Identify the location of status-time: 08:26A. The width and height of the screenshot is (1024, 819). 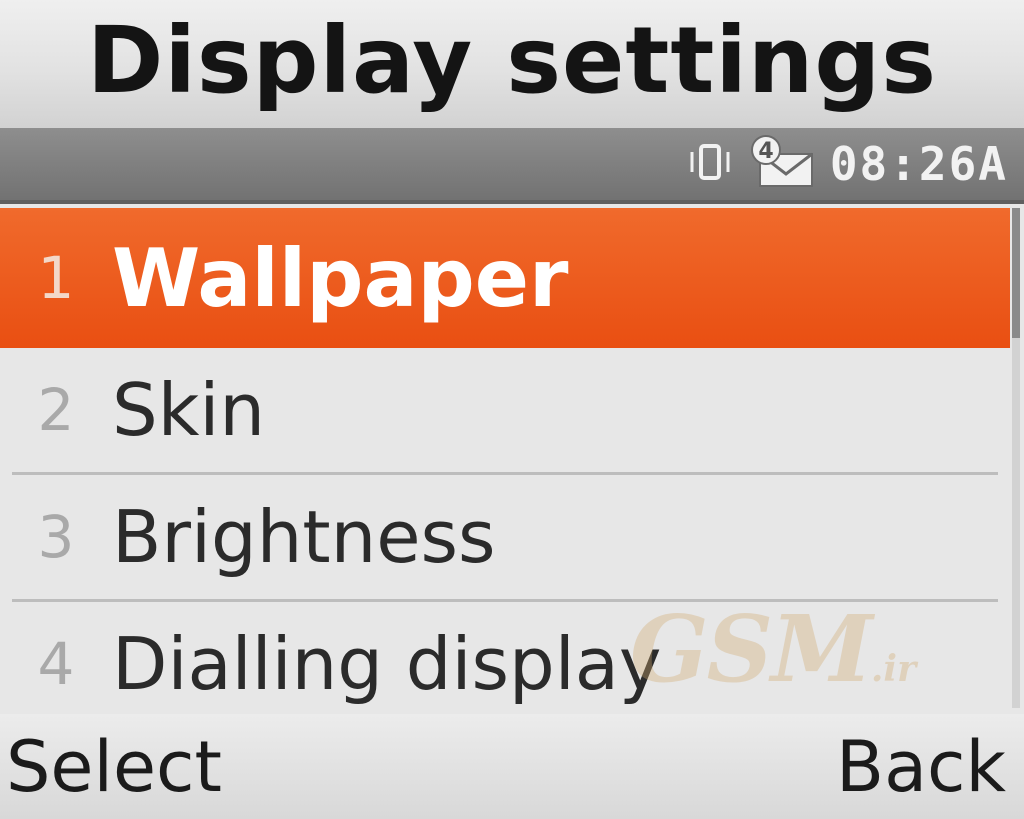
(918, 164).